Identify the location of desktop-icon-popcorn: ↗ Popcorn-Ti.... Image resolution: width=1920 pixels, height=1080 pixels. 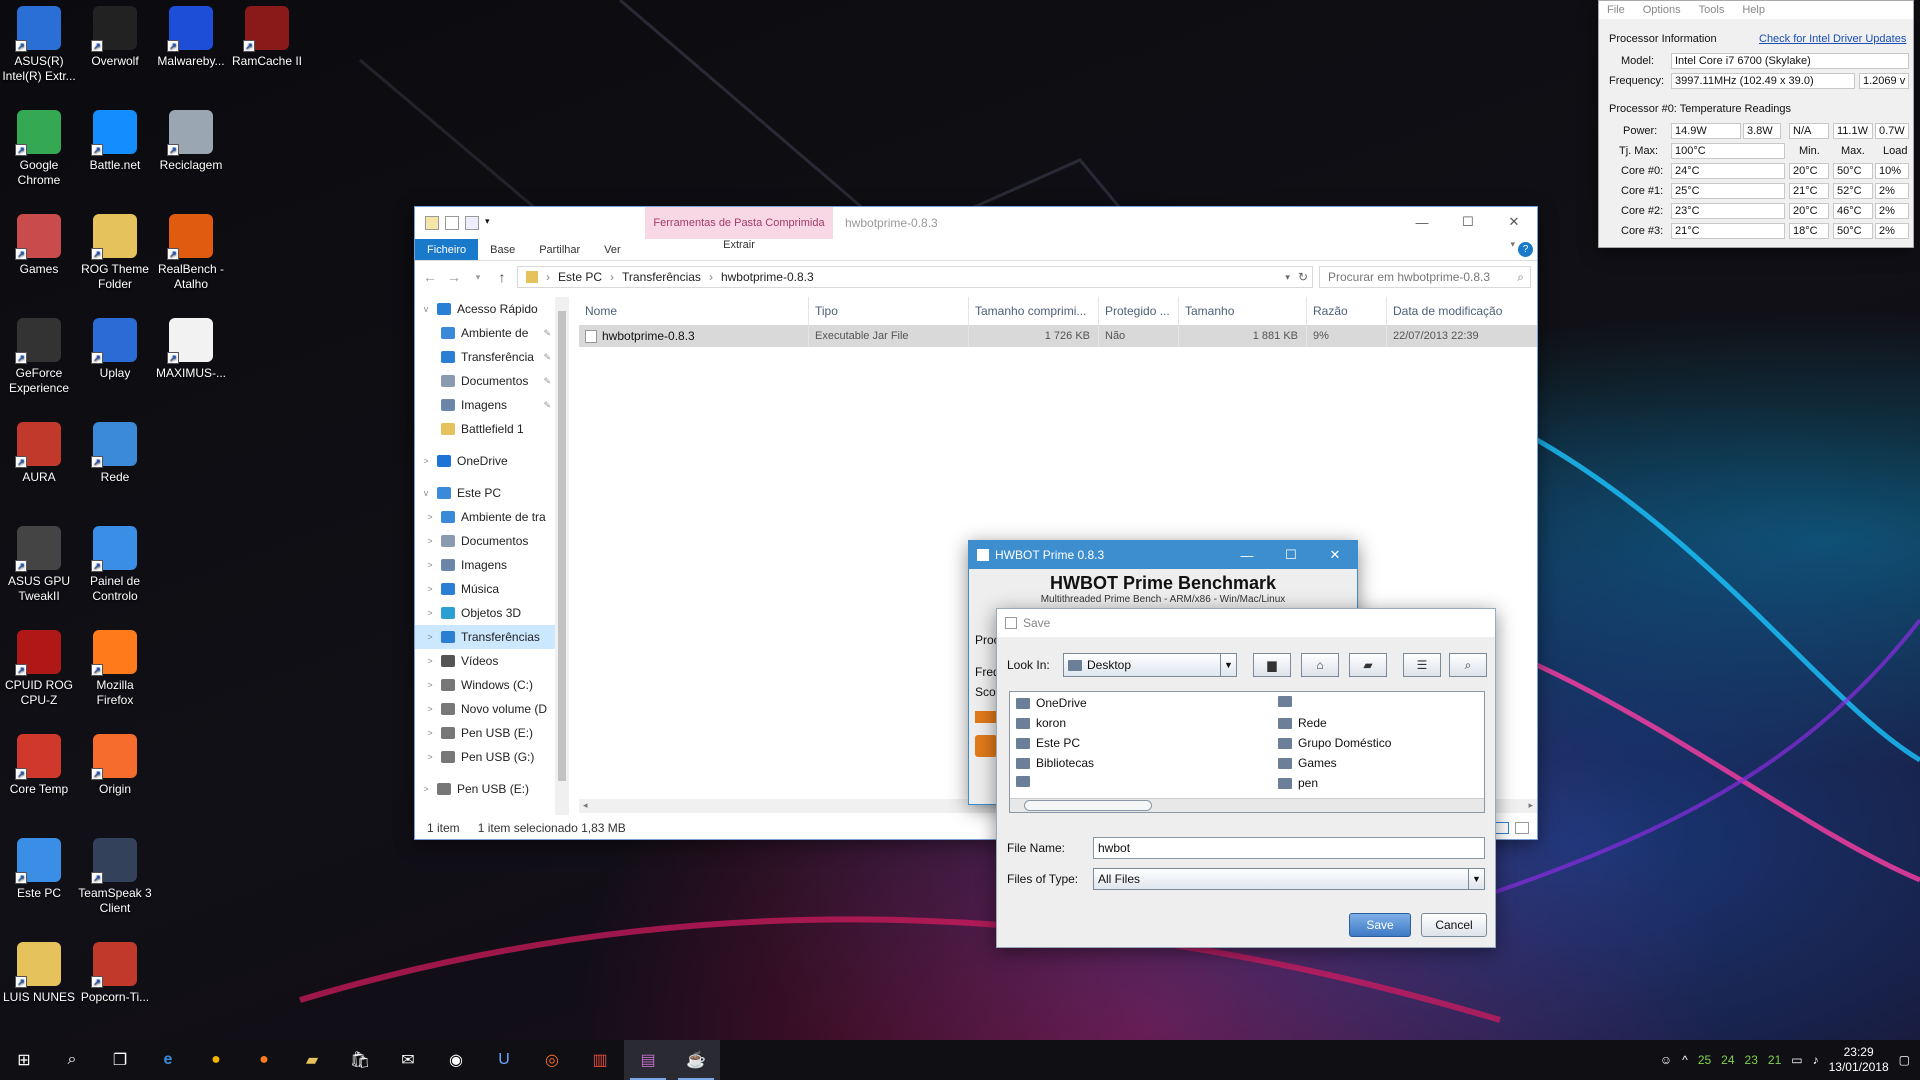
(115, 973).